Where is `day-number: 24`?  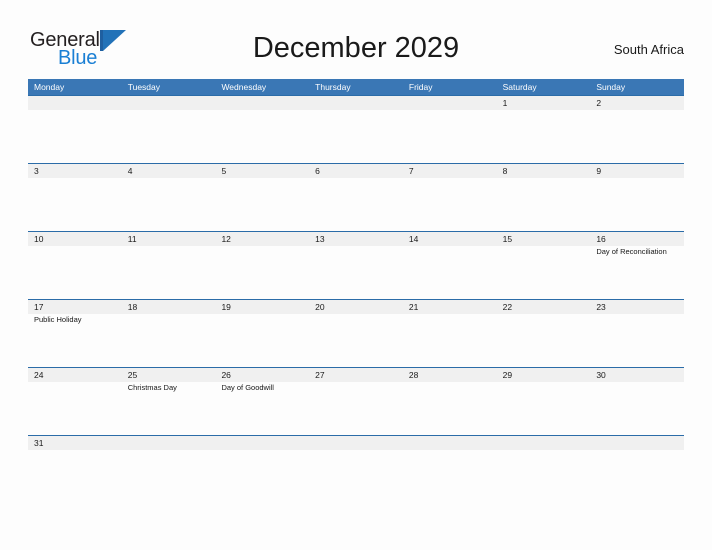 day-number: 24 is located at coordinates (75, 375).